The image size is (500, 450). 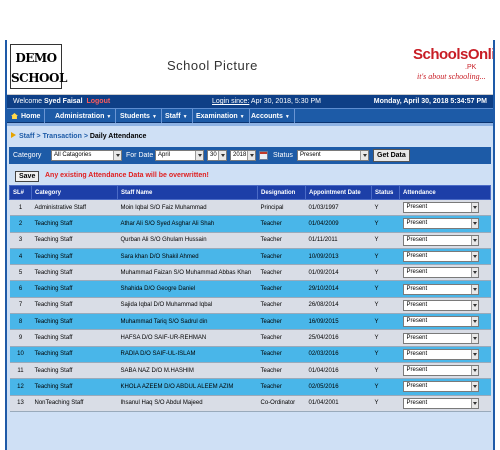 What do you see at coordinates (333, 155) in the screenshot?
I see `status-select: Present` at bounding box center [333, 155].